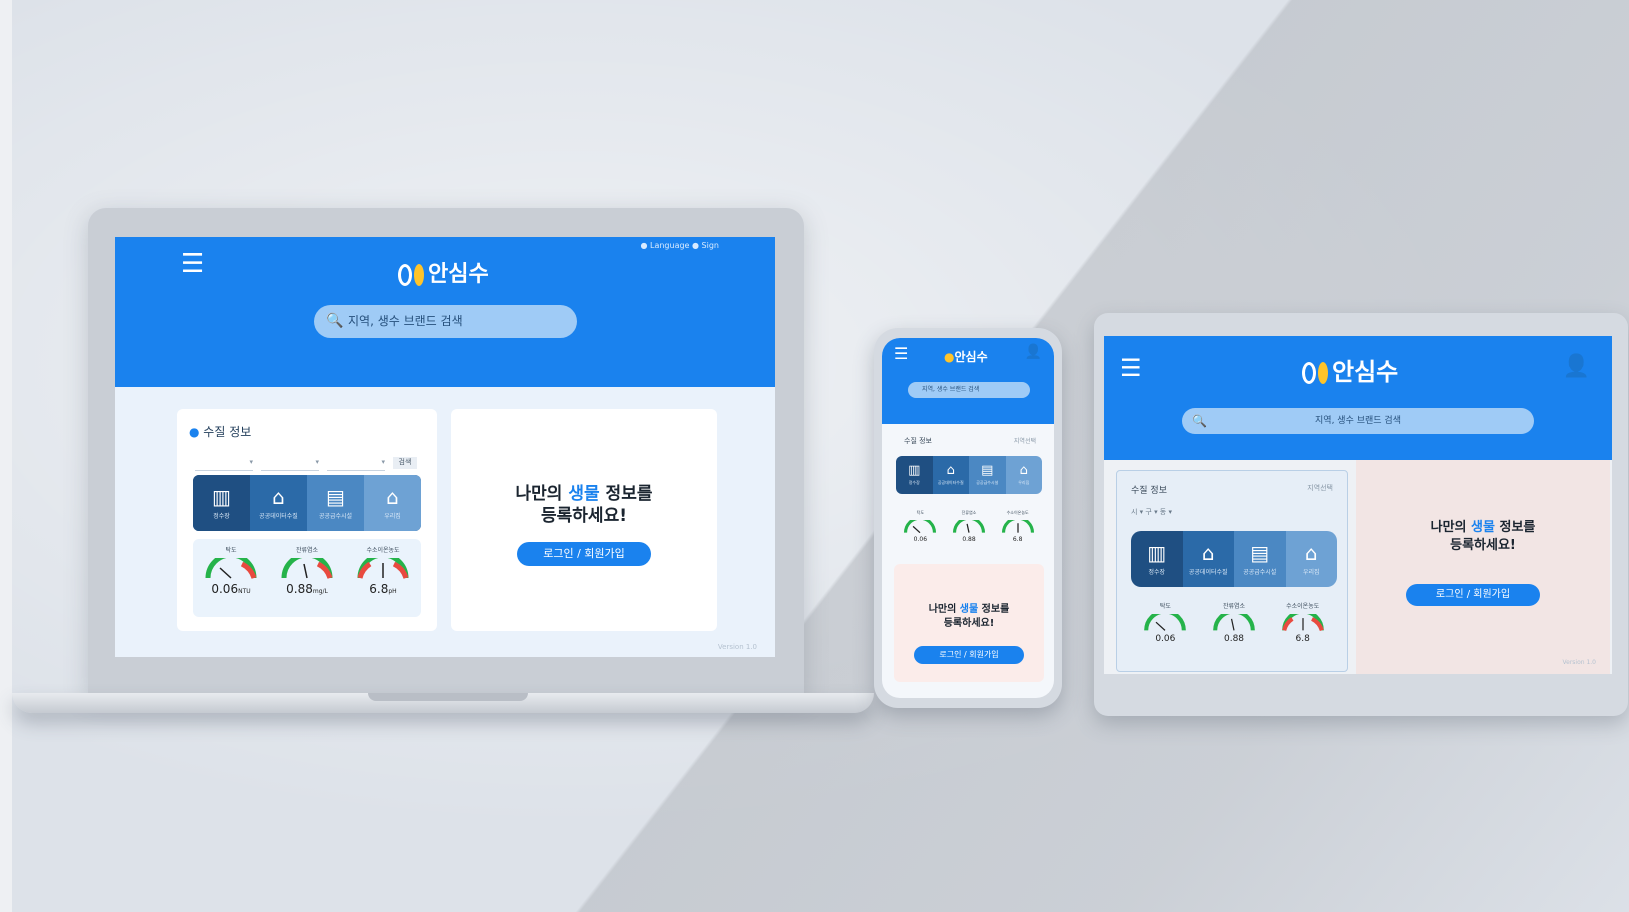 The height and width of the screenshot is (912, 1629). Describe the element at coordinates (290, 464) in the screenshot. I see `district-select: ▾` at that location.